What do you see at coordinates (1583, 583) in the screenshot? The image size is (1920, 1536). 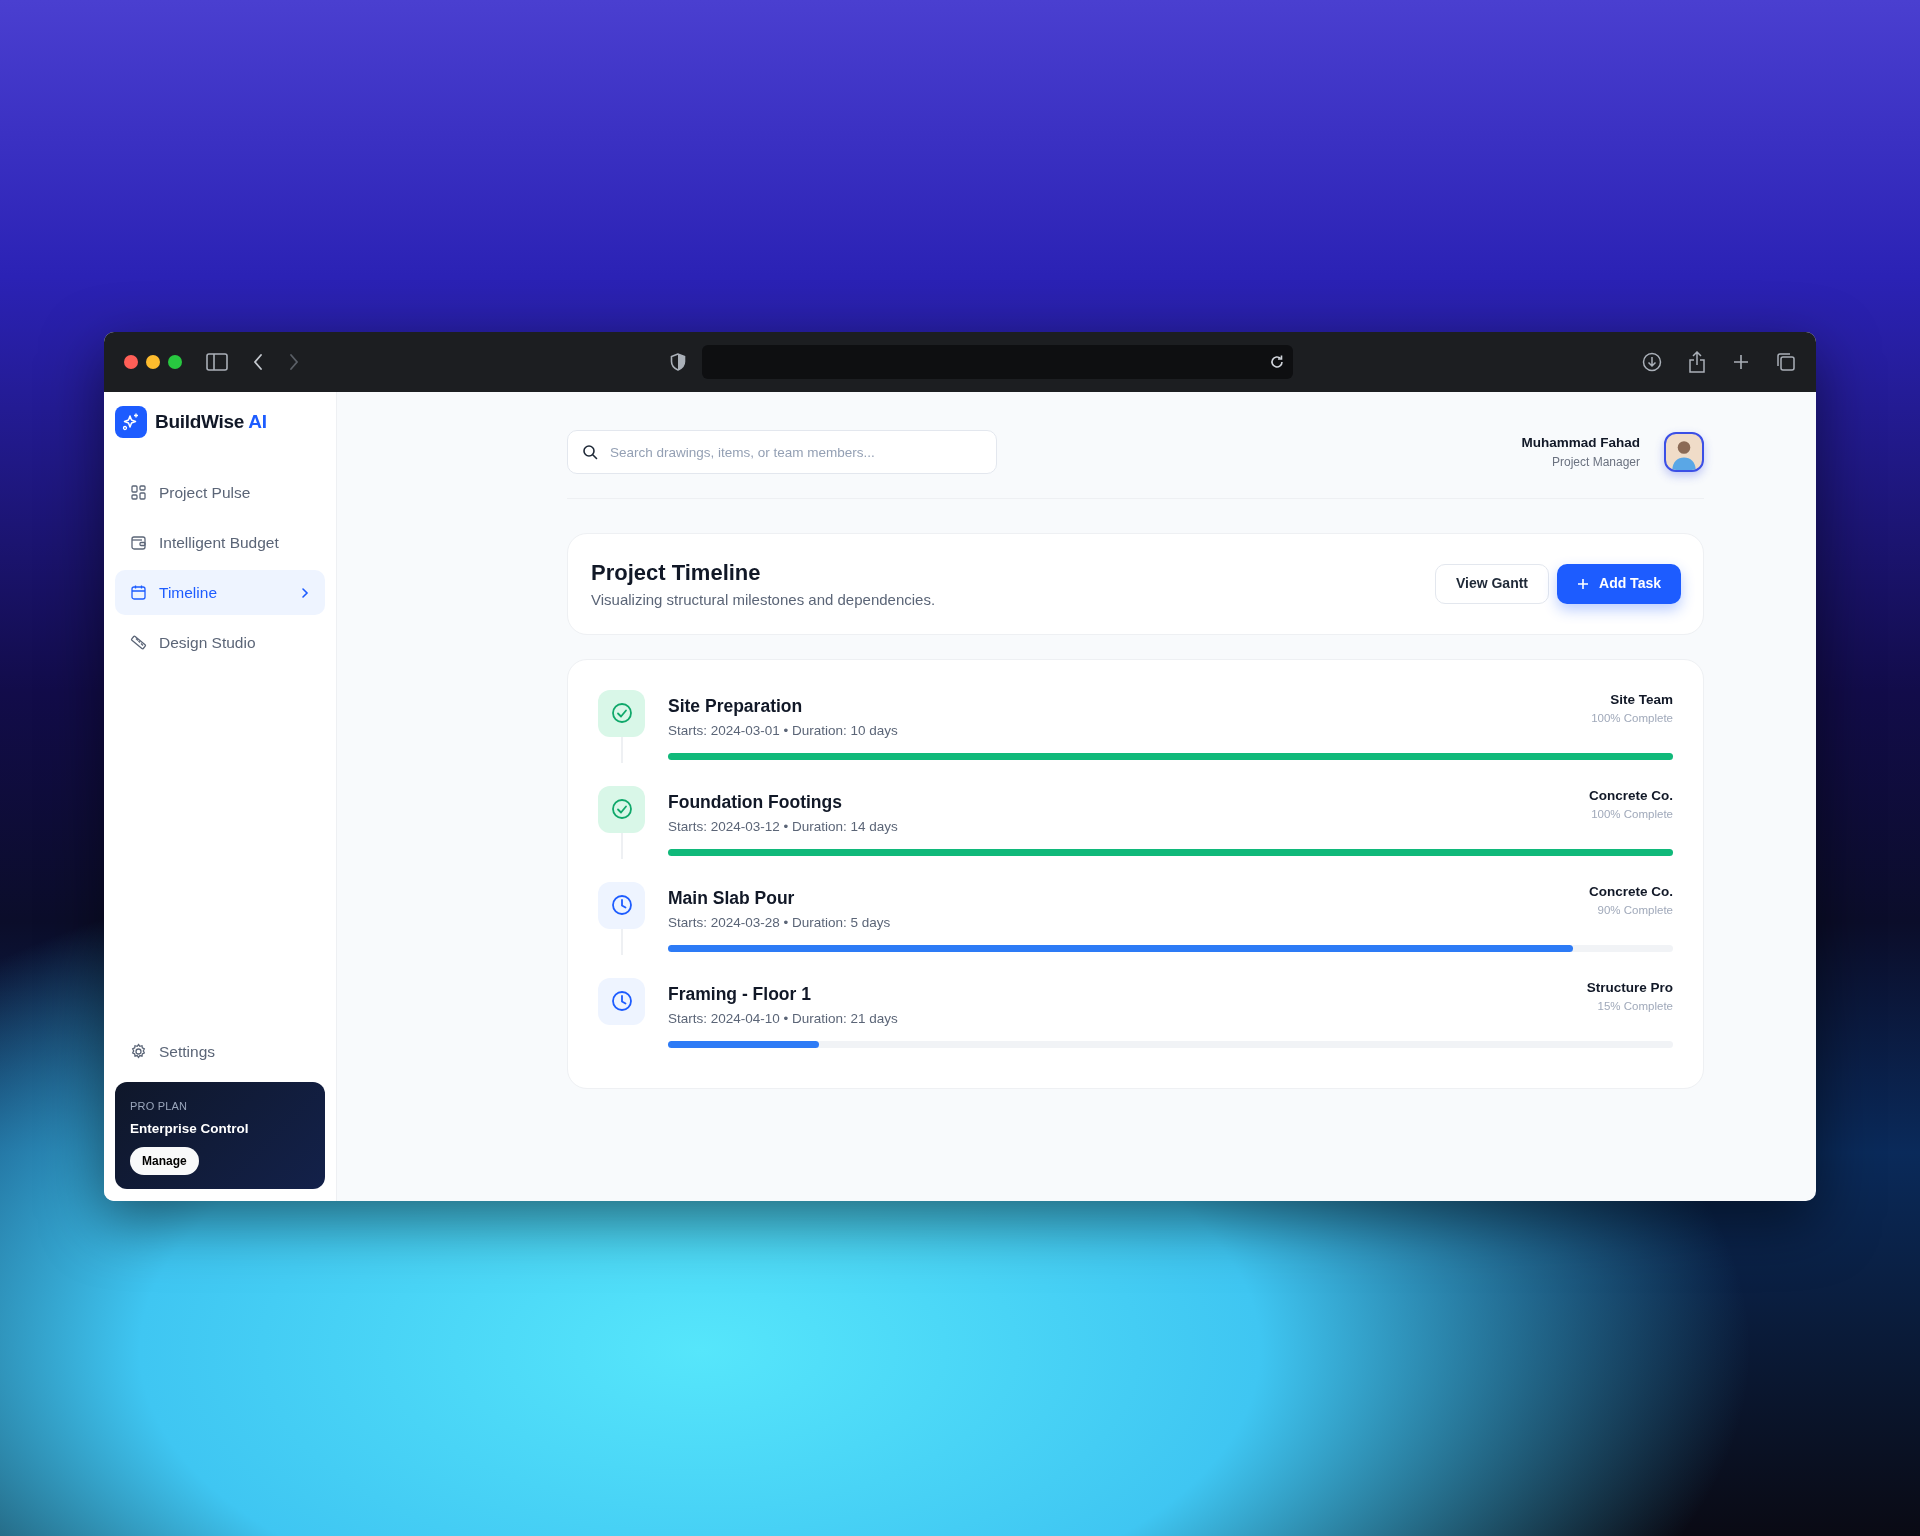 I see `plus-icon` at bounding box center [1583, 583].